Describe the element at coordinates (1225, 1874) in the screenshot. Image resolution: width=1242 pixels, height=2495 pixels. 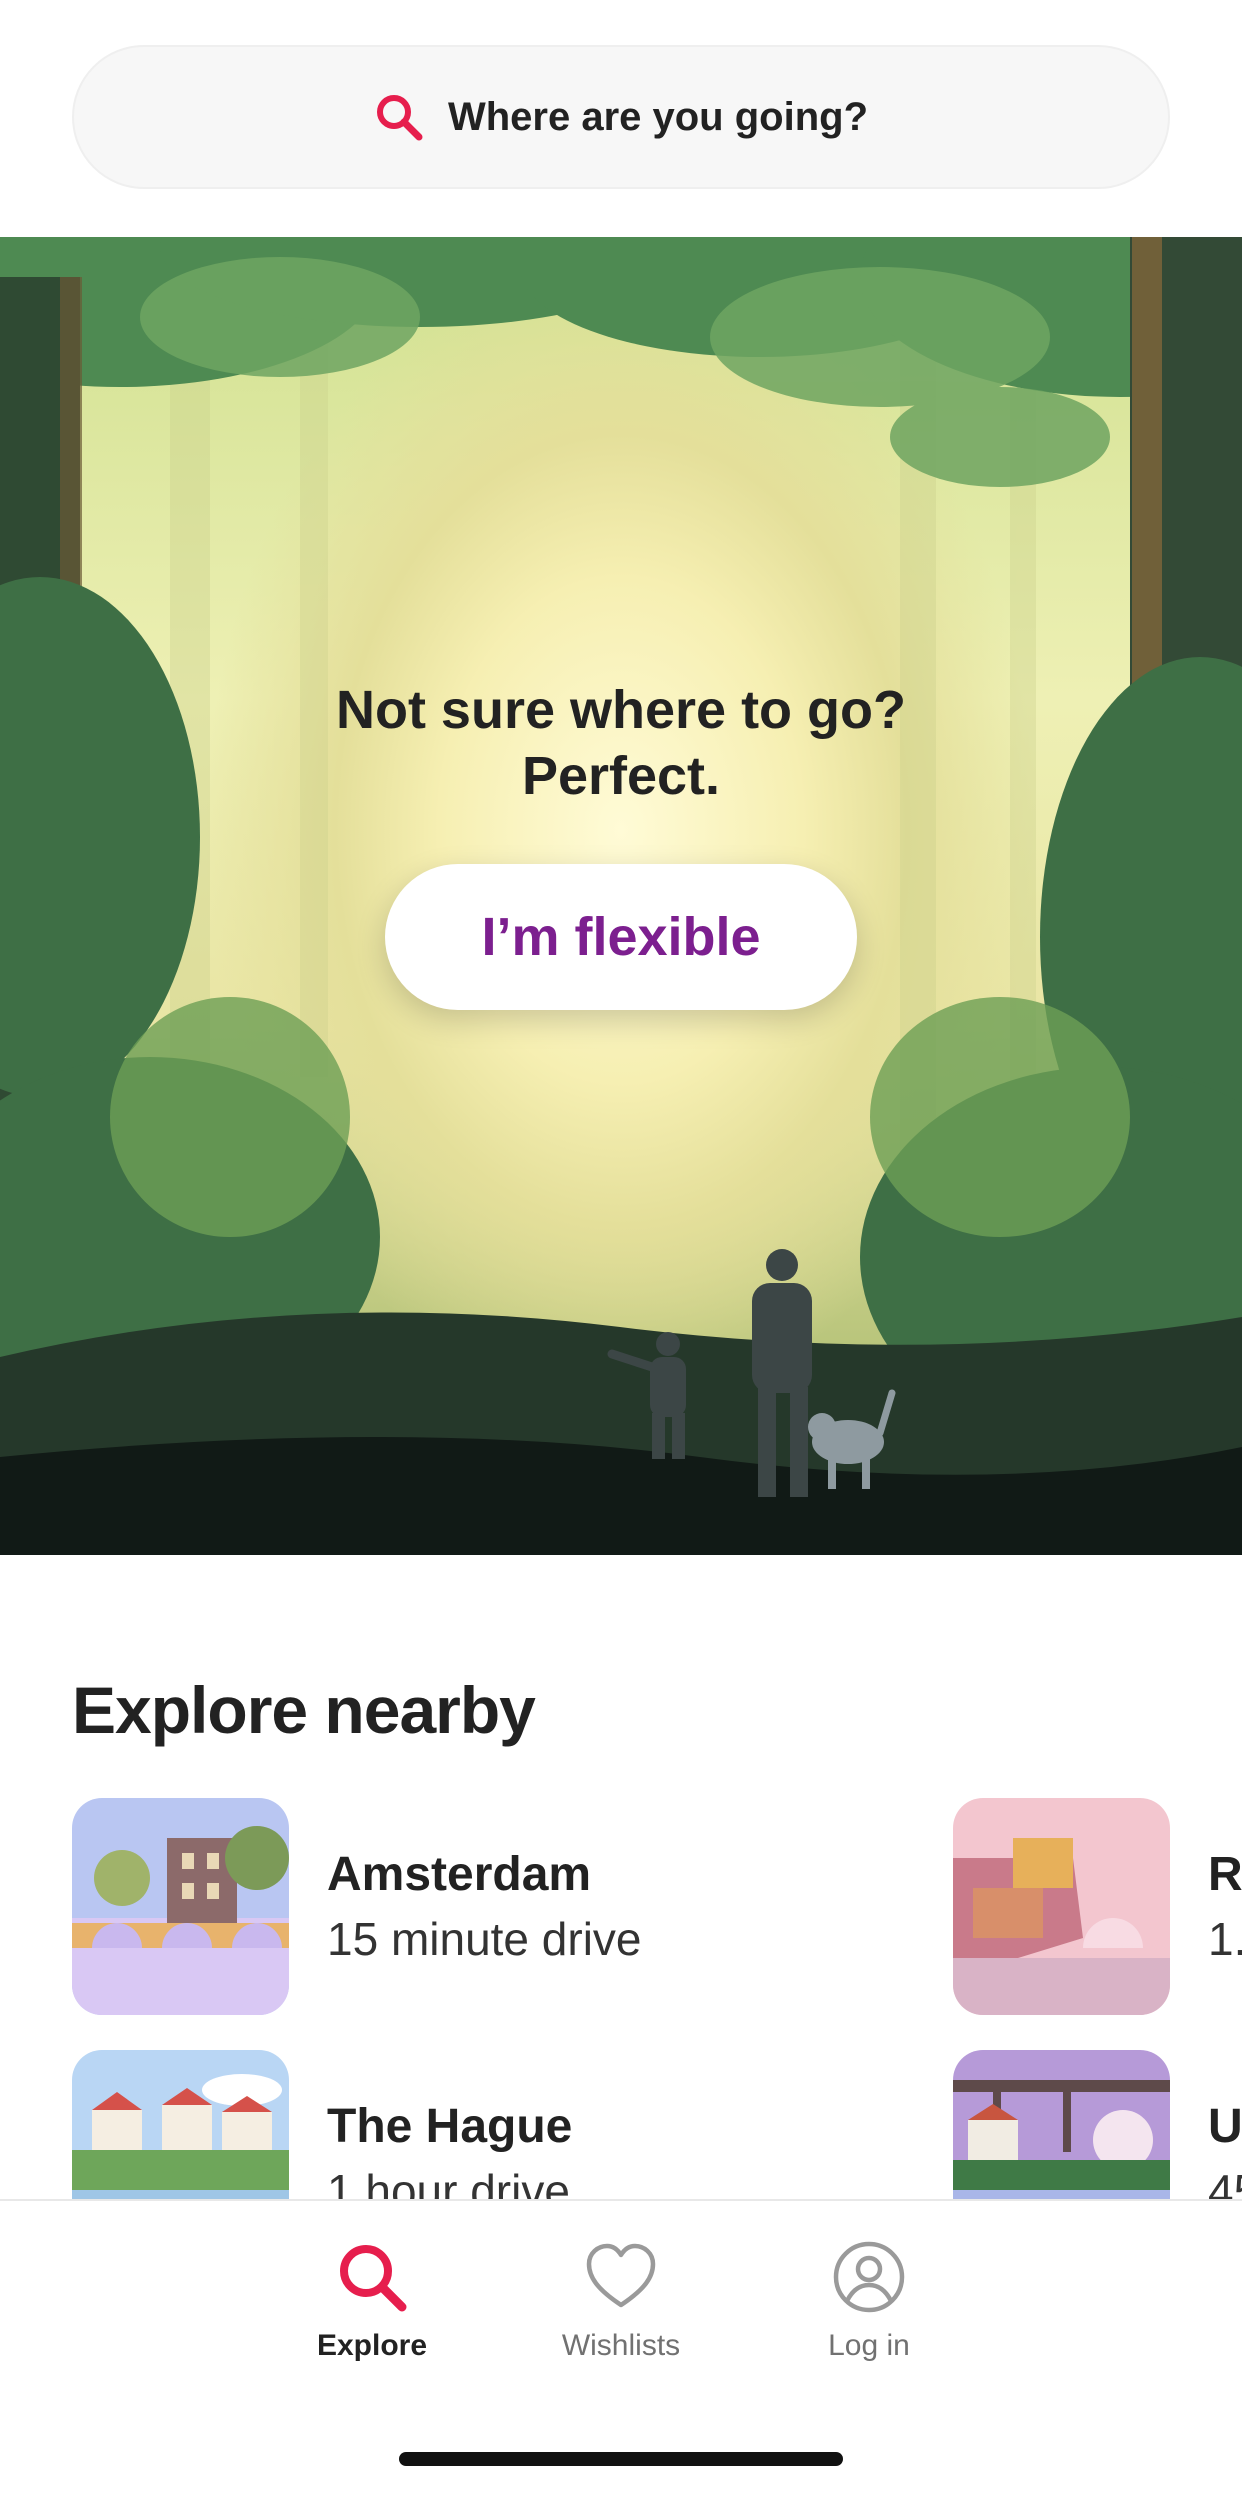
I see `place-name: Ro` at that location.